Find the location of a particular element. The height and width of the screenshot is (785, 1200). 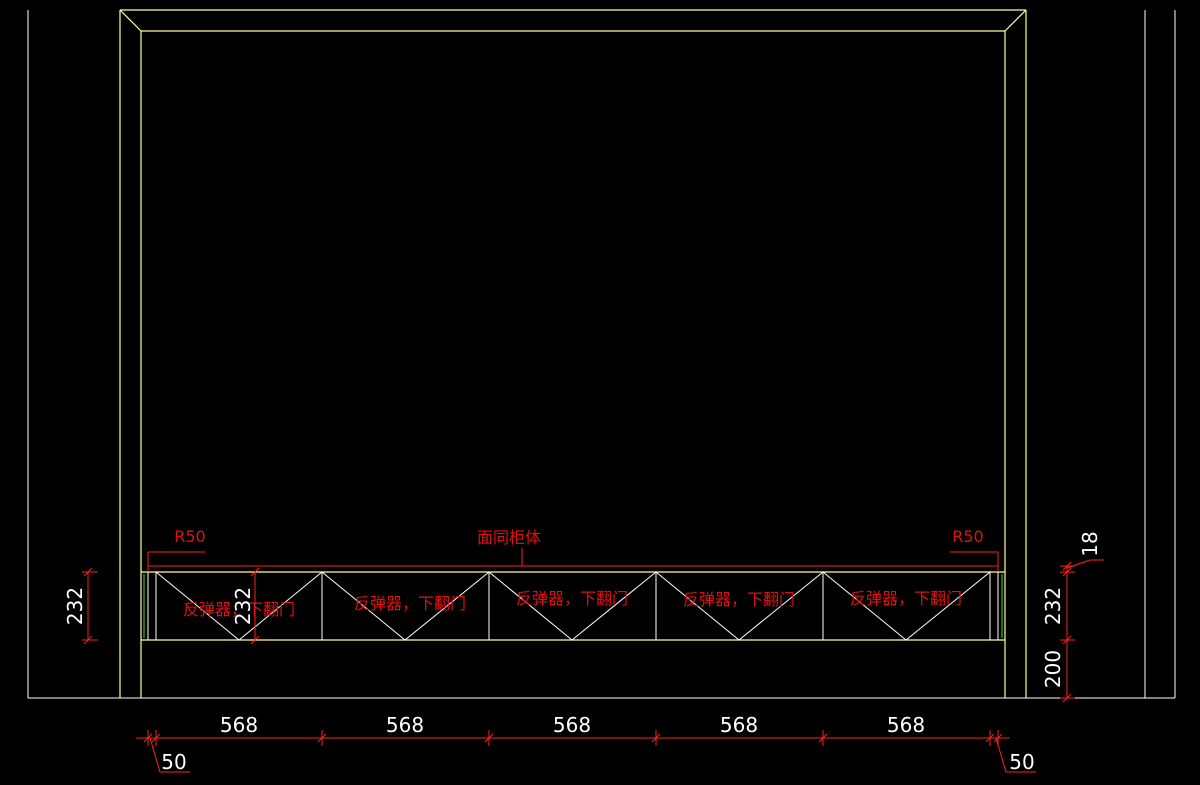

right-dims is located at coordinates (1082, 631).